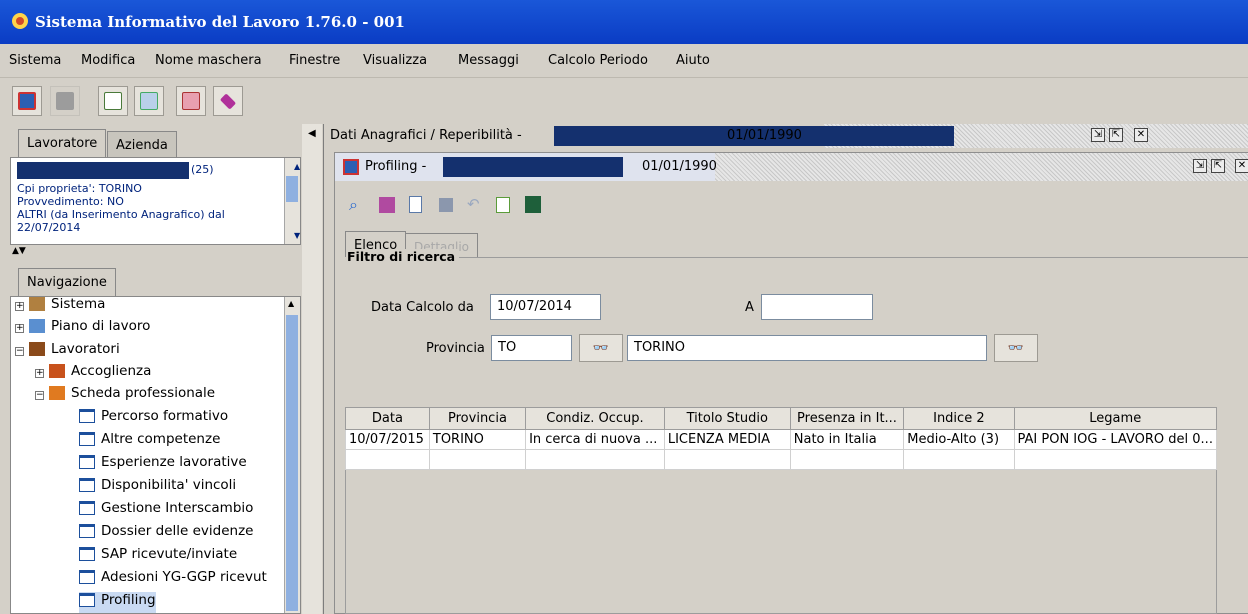  What do you see at coordinates (294, 166) in the screenshot?
I see `scroll-up-icon: ▲` at bounding box center [294, 166].